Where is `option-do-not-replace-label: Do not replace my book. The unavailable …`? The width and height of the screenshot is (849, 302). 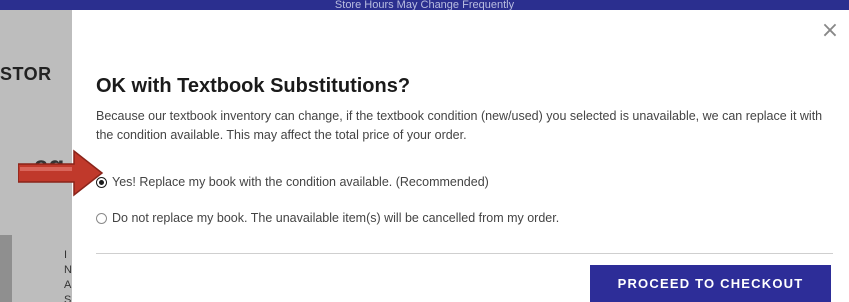 option-do-not-replace-label: Do not replace my book. The unavailable … is located at coordinates (336, 218).